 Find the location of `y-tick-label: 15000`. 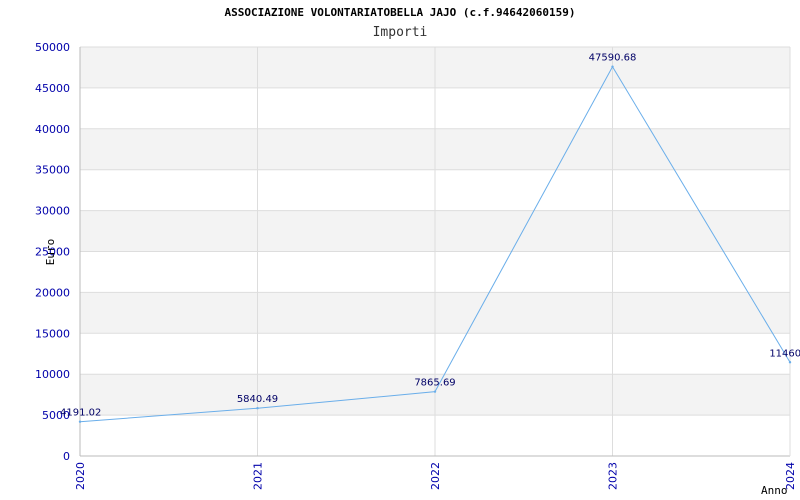

y-tick-label: 15000 is located at coordinates (52, 333).